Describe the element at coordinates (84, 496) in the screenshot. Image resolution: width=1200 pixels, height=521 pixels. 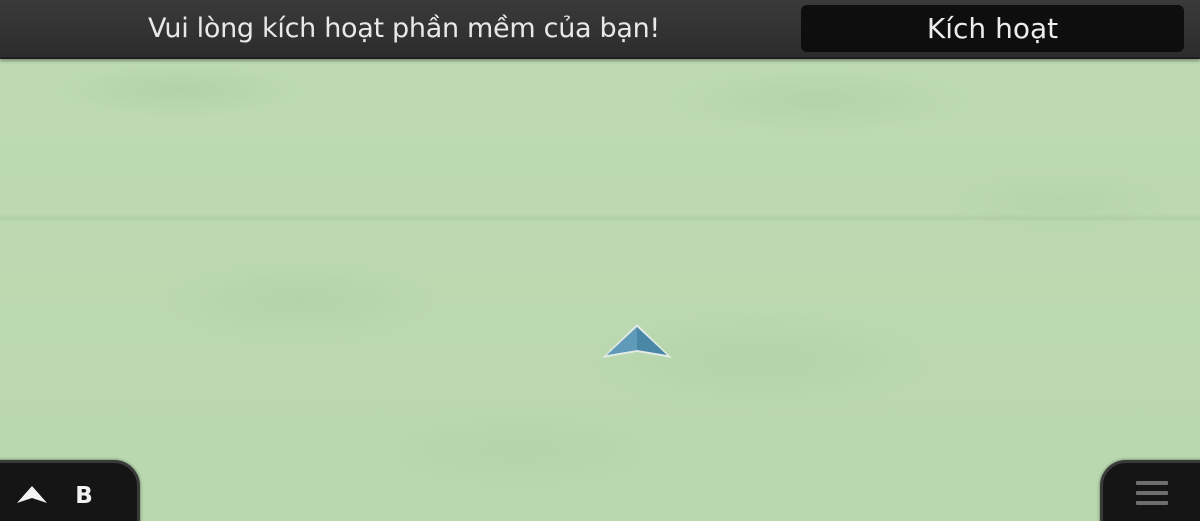
I see `heading-label: B` at that location.